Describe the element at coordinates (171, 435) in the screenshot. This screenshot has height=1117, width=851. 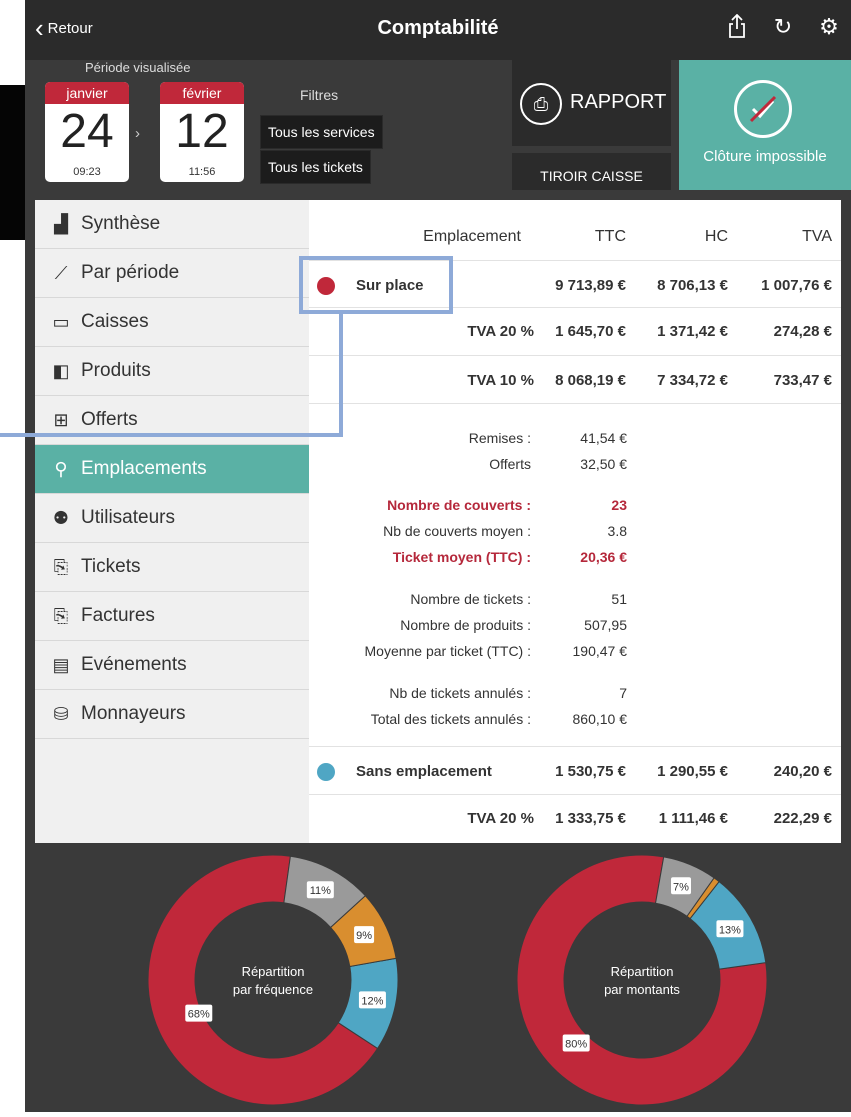
I see `callout-line` at that location.